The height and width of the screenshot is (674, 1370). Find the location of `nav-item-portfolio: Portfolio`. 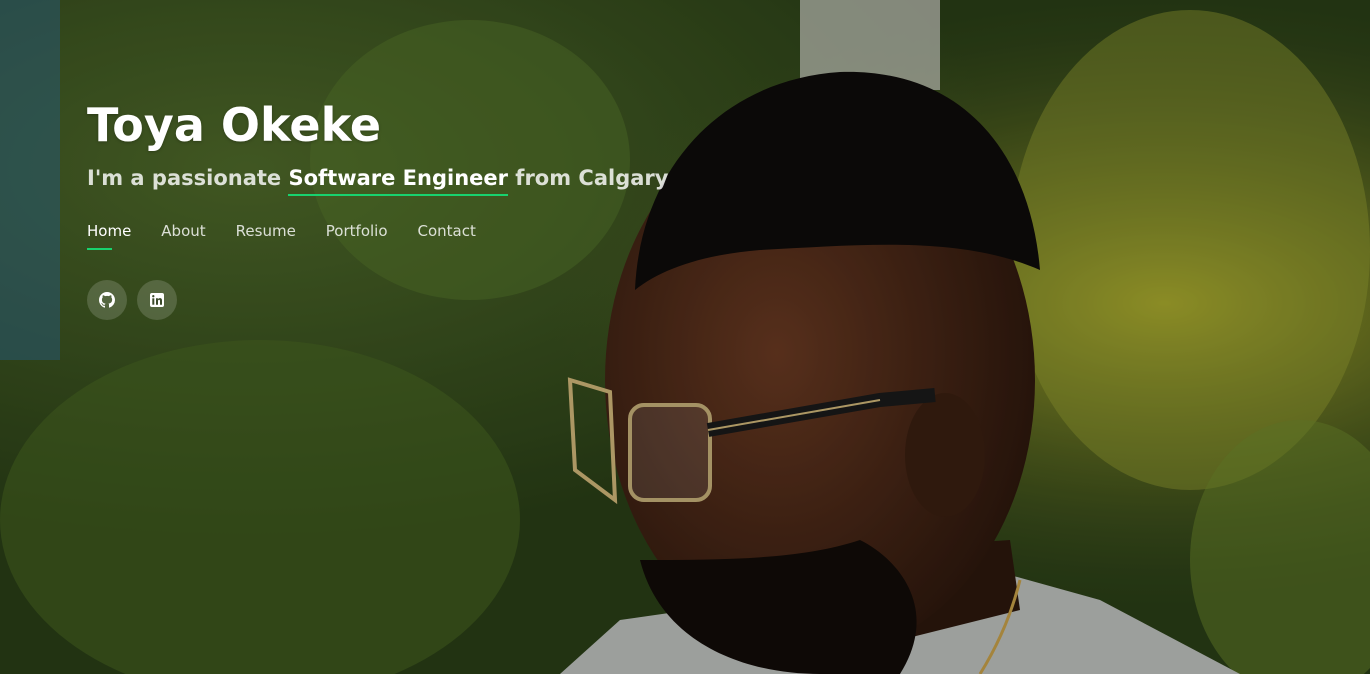

nav-item-portfolio: Portfolio is located at coordinates (357, 235).